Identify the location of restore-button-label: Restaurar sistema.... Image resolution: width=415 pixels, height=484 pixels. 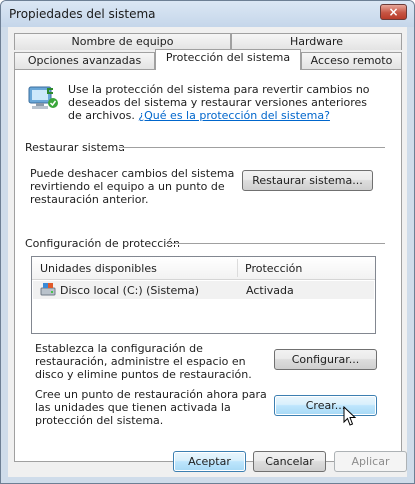
(307, 180).